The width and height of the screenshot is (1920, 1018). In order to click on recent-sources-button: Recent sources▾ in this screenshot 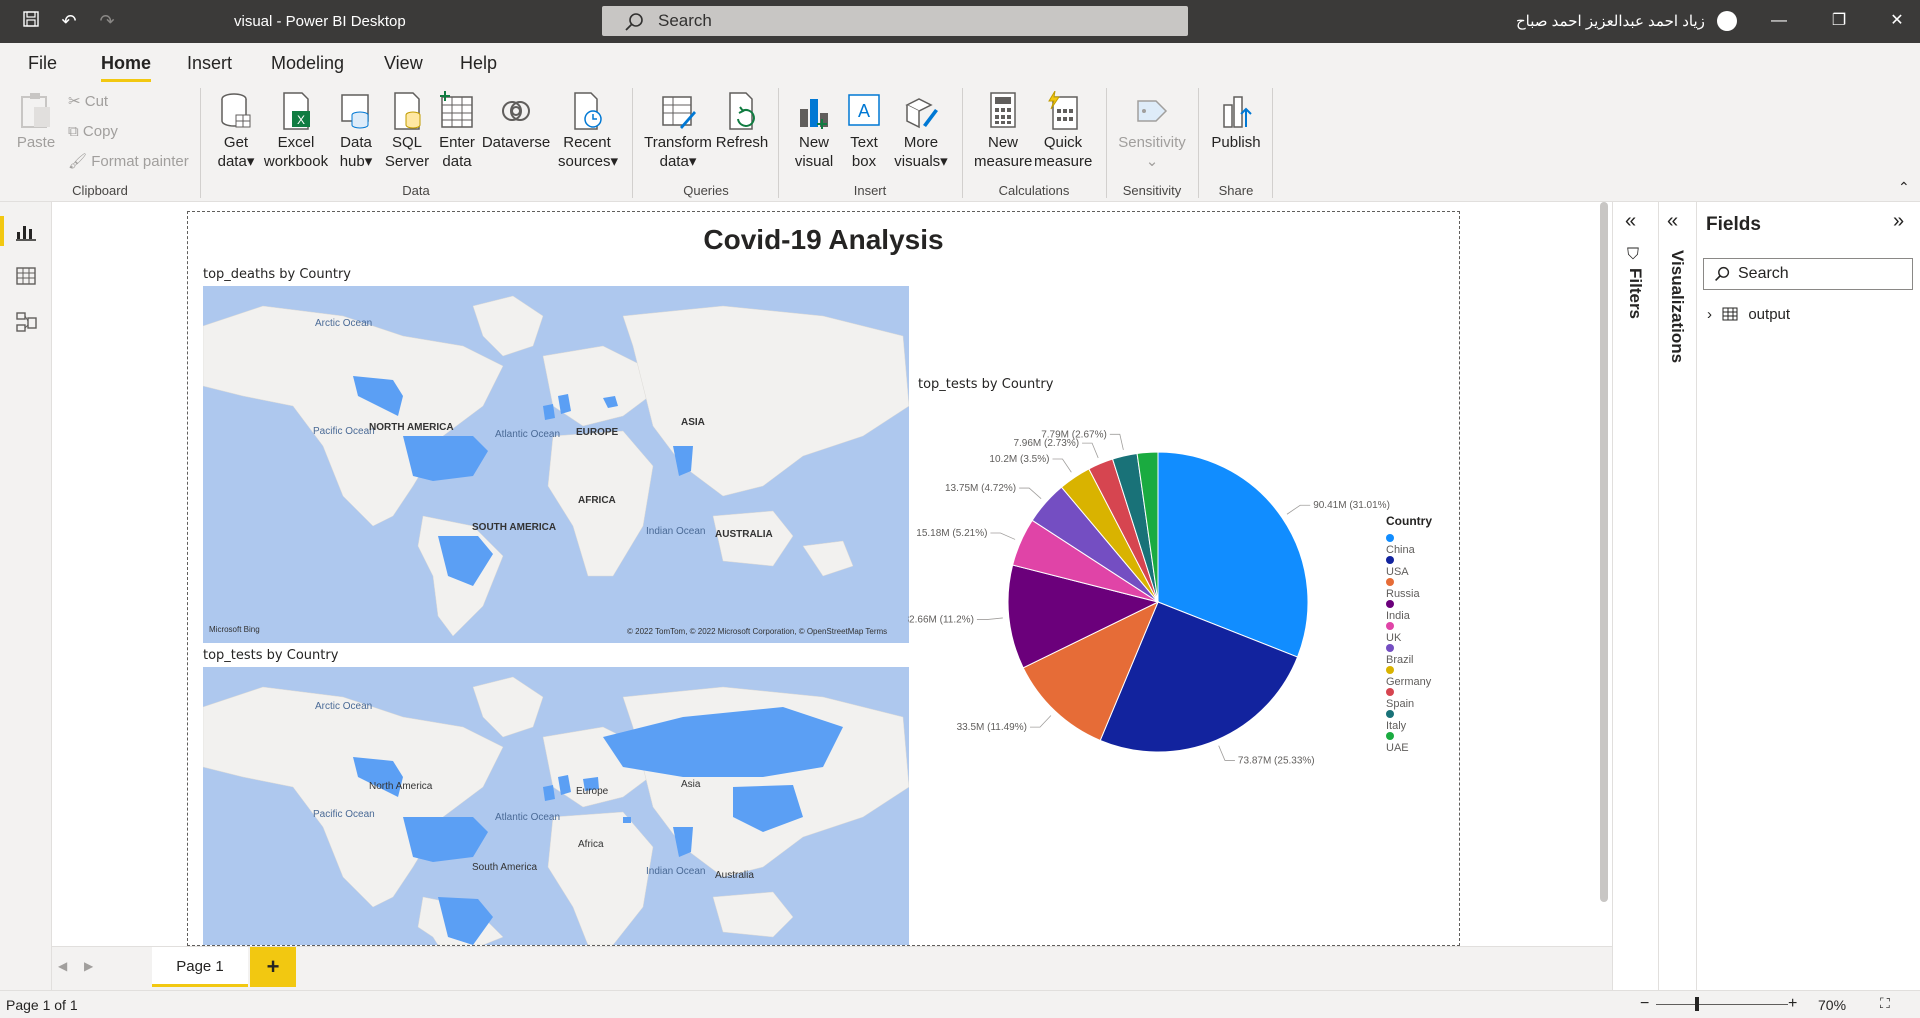, I will do `click(588, 131)`.